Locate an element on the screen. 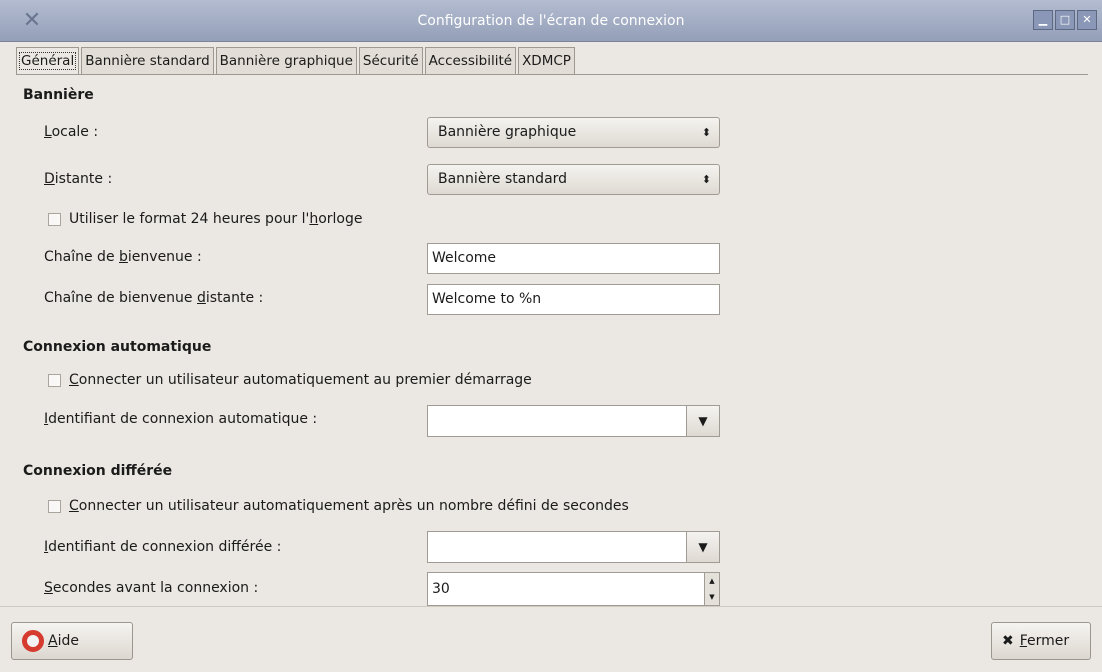 The height and width of the screenshot is (672, 1102). autologin-user-combo: ▼ is located at coordinates (573, 421).